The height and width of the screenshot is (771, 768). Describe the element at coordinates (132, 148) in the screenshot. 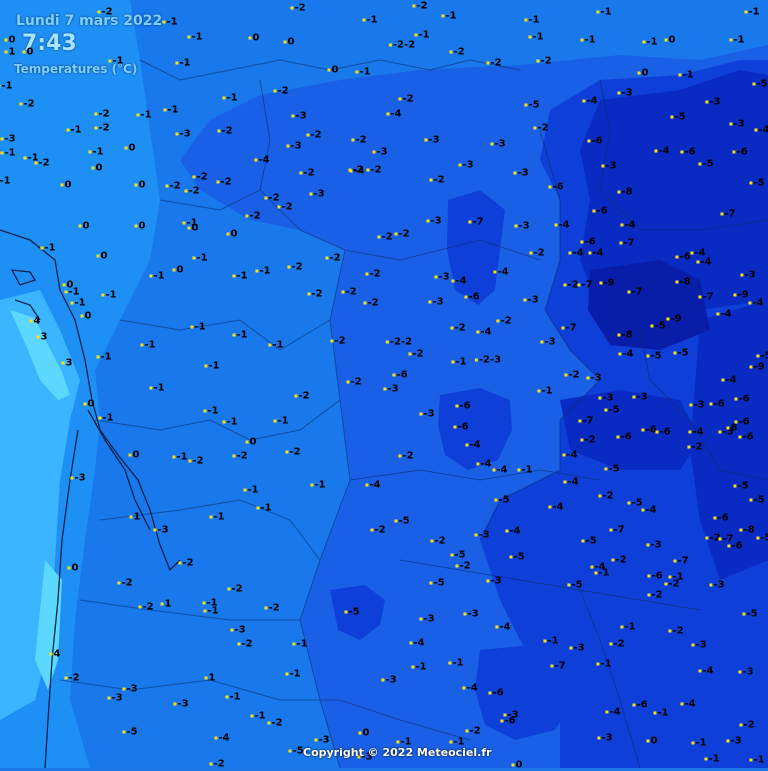

I see `station-temp-value: 0` at that location.